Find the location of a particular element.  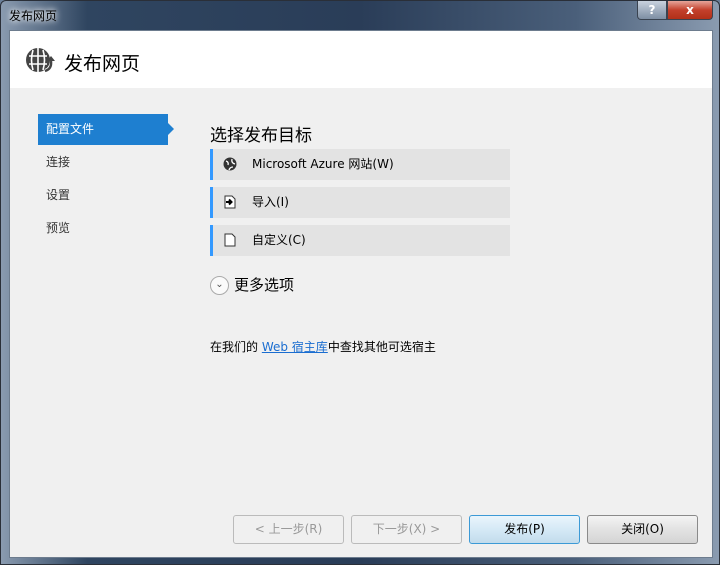

sidebar-item-settings: 设置 is located at coordinates (103, 195).